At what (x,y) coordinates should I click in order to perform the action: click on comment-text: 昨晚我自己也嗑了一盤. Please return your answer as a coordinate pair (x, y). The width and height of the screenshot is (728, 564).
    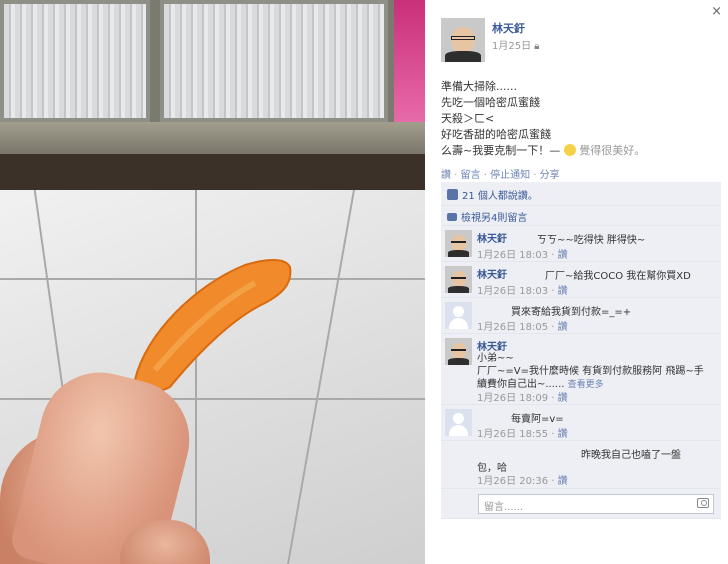
    Looking at the image, I should click on (631, 455).